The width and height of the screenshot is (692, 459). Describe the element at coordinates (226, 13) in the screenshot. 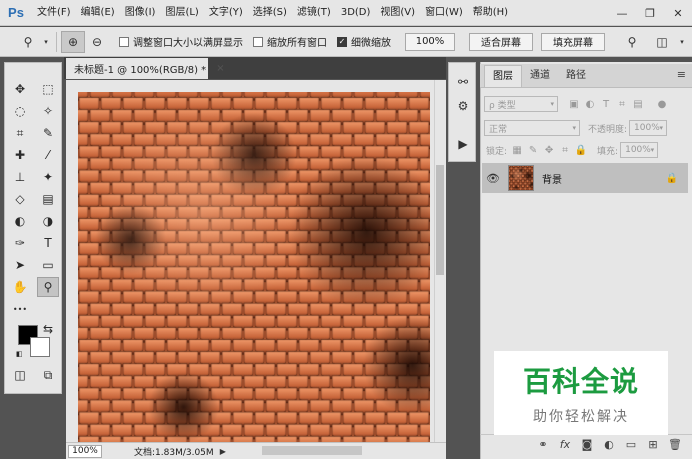

I see `menu-item: 文字(Y)` at that location.